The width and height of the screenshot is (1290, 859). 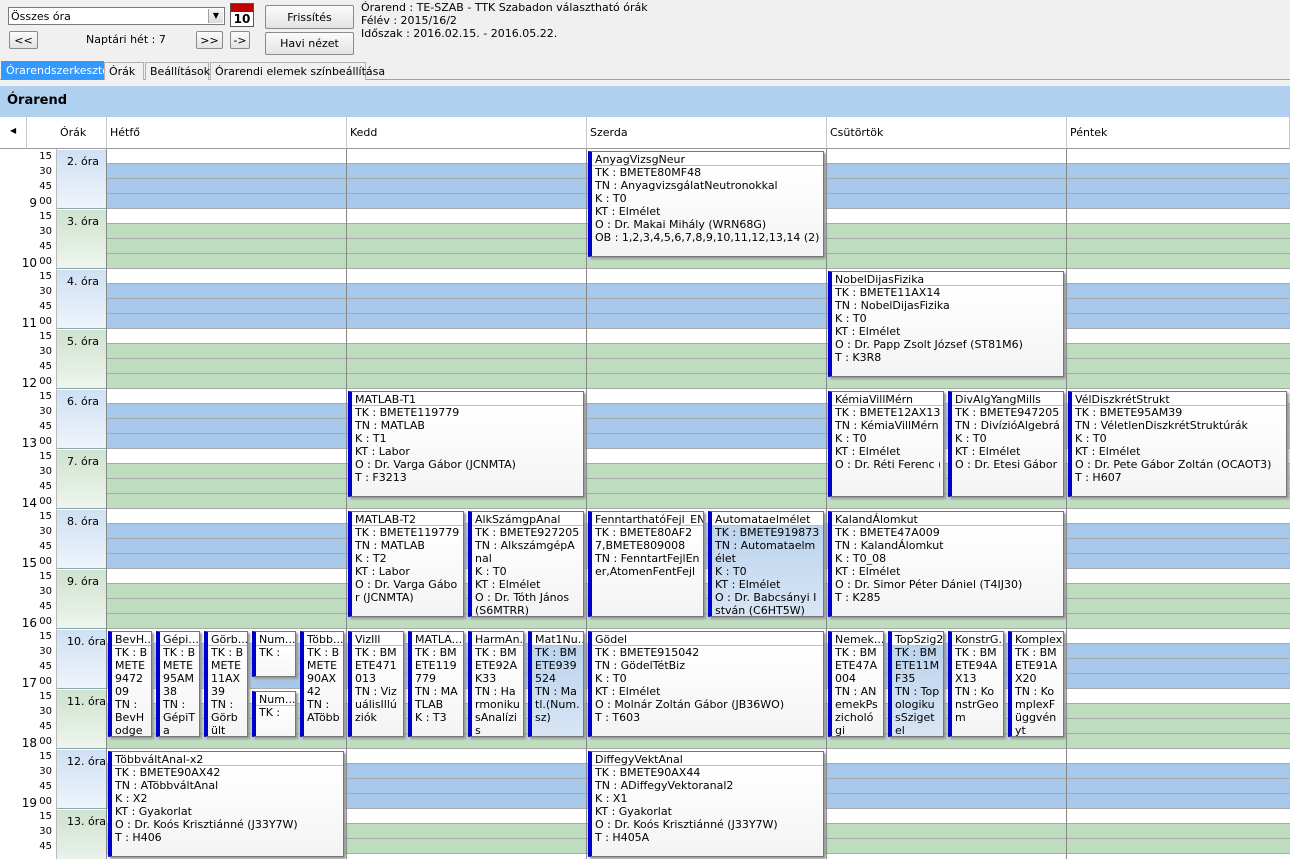 What do you see at coordinates (946, 564) in the screenshot?
I see `event-card: KalandÁlomkut TK : BMETE47A009 TN` at bounding box center [946, 564].